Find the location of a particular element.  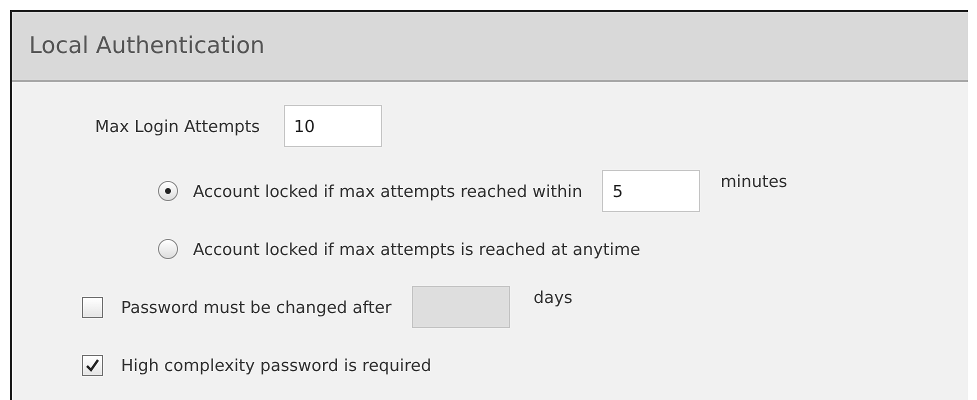

field-label: Max Login Attempts is located at coordinates (177, 126).